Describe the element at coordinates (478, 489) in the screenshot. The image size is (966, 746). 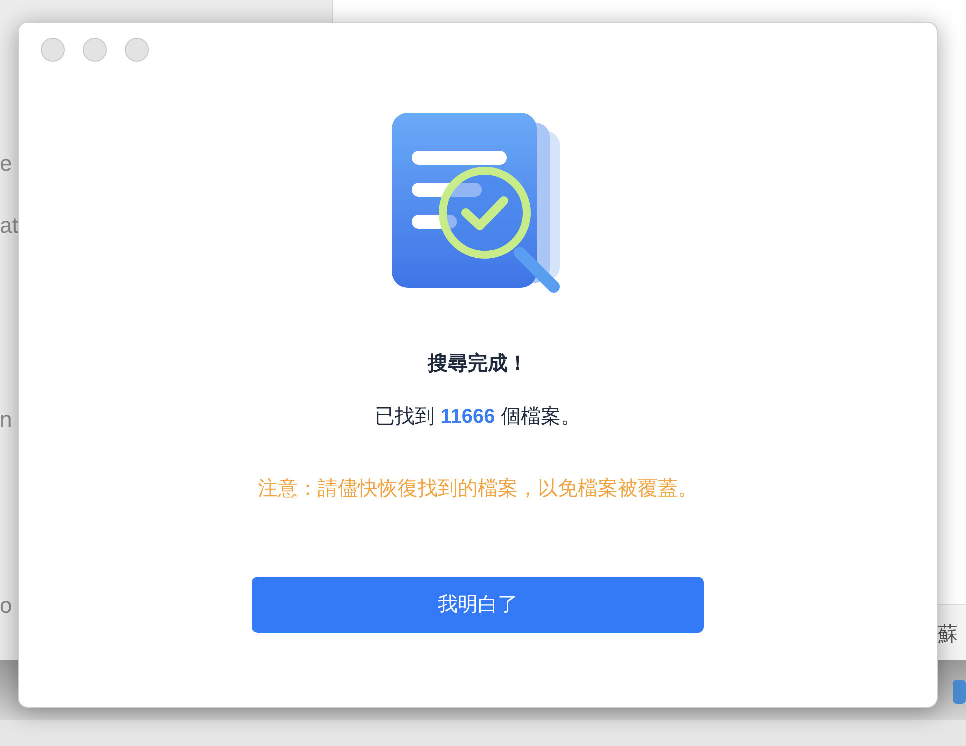
I see `warning-text: 注意：請儘快恢復找到的檔案，以免檔案被覆蓋。` at that location.